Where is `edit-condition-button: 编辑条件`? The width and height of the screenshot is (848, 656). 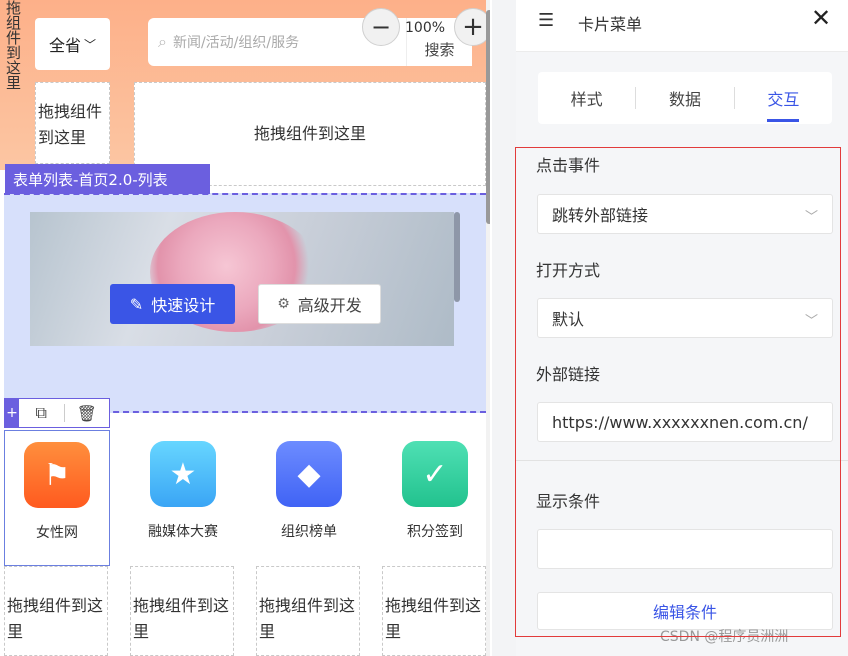 edit-condition-button: 编辑条件 is located at coordinates (685, 611).